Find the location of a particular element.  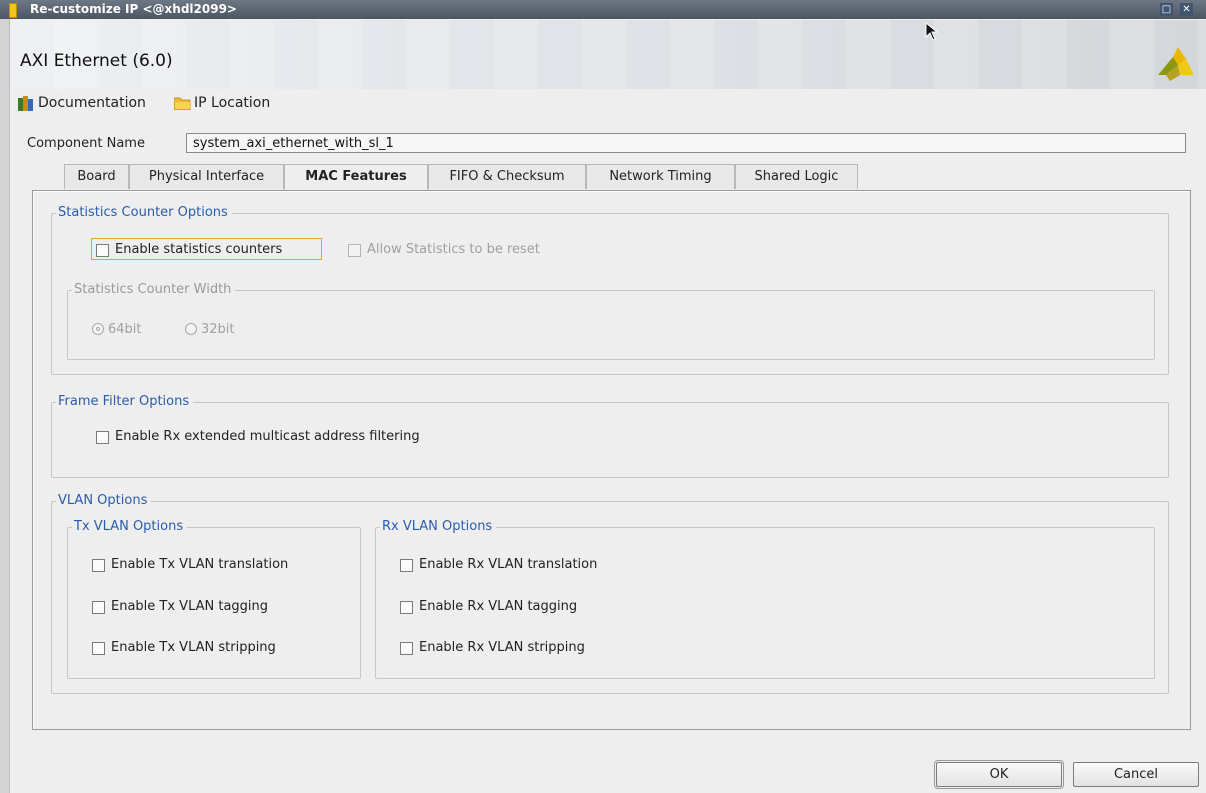

rx-vlan-legend: Rx VLAN Options is located at coordinates (438, 526).